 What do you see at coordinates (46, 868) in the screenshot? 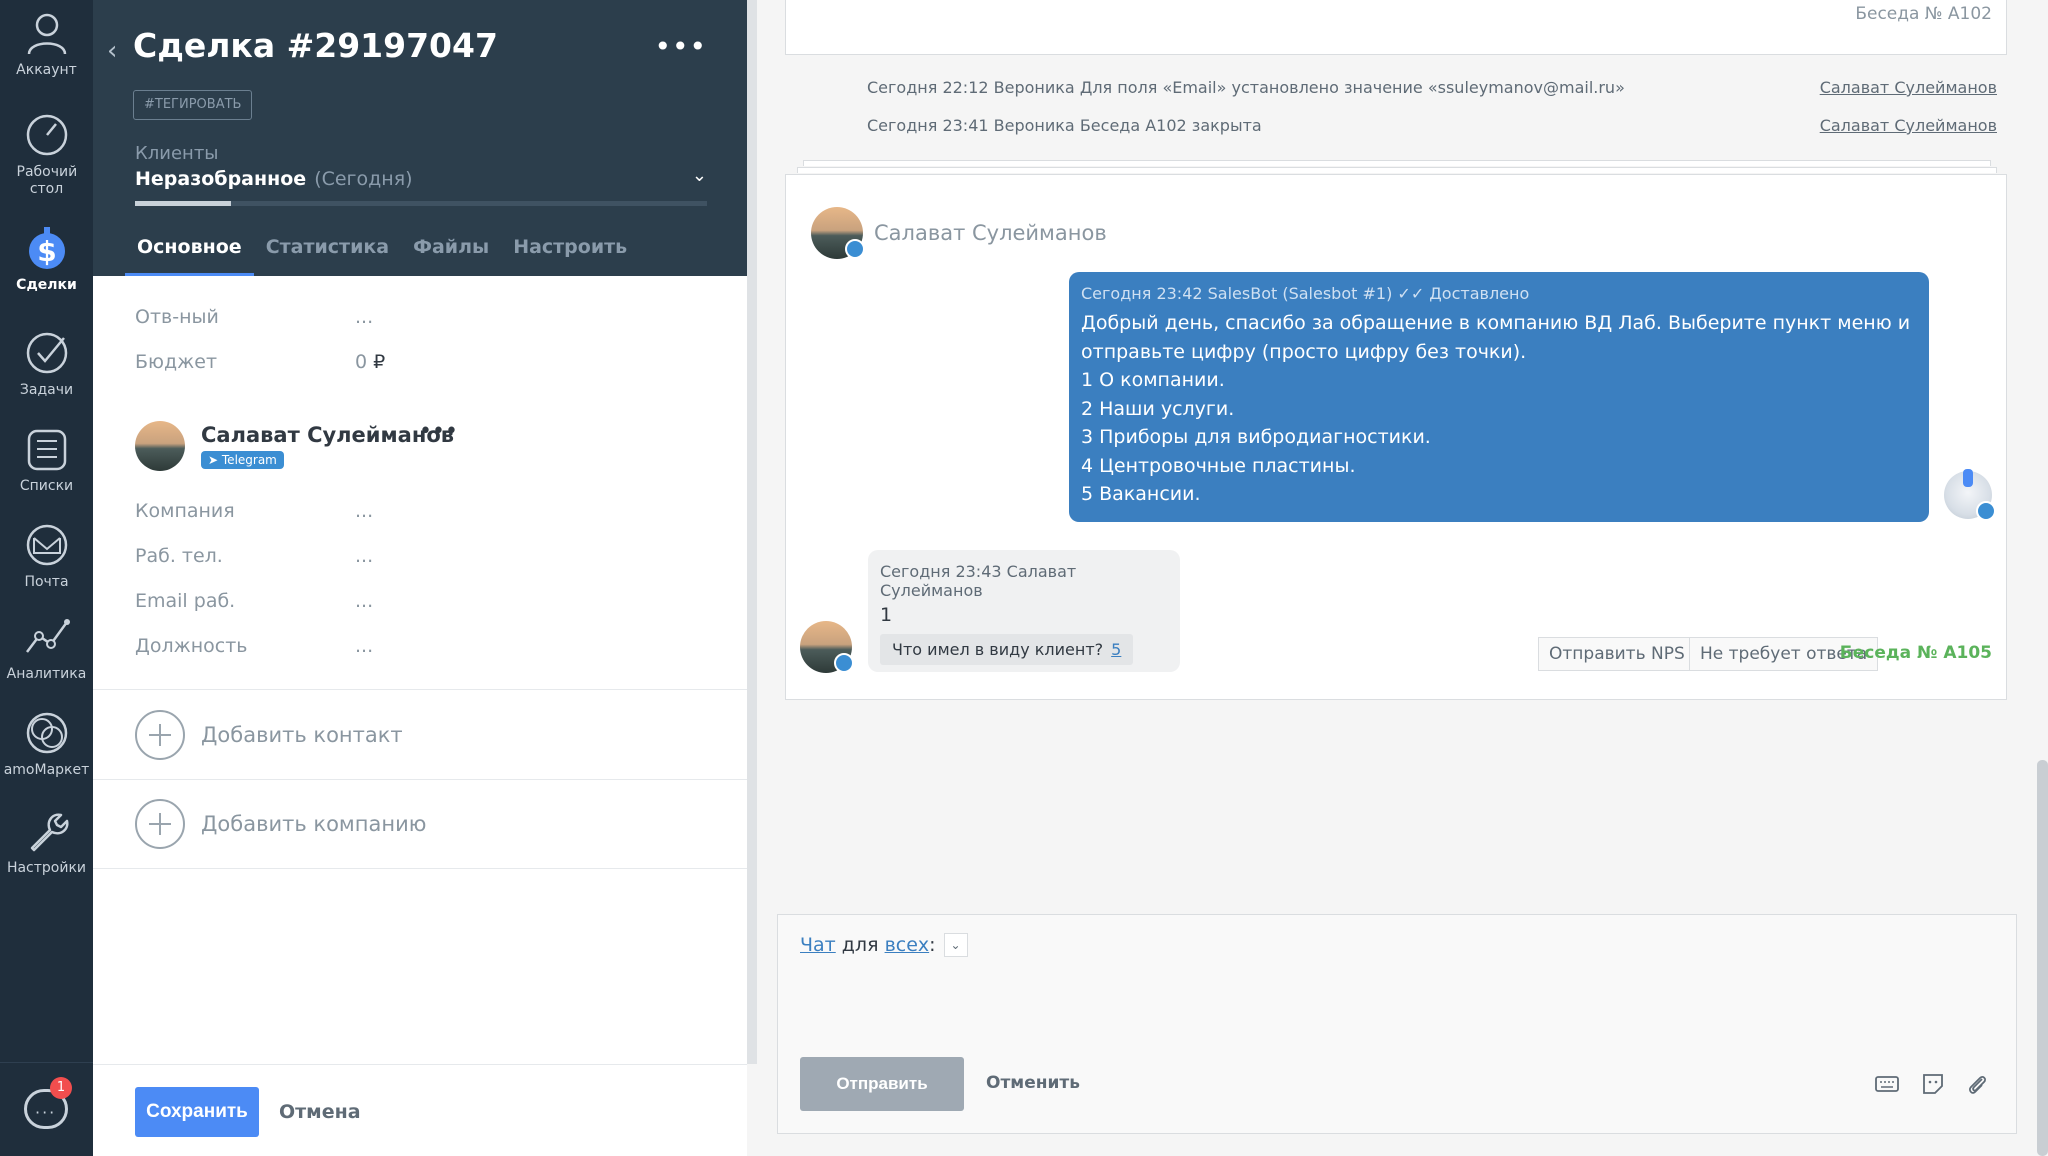
I see `nav-settings-label: Настройки` at bounding box center [46, 868].